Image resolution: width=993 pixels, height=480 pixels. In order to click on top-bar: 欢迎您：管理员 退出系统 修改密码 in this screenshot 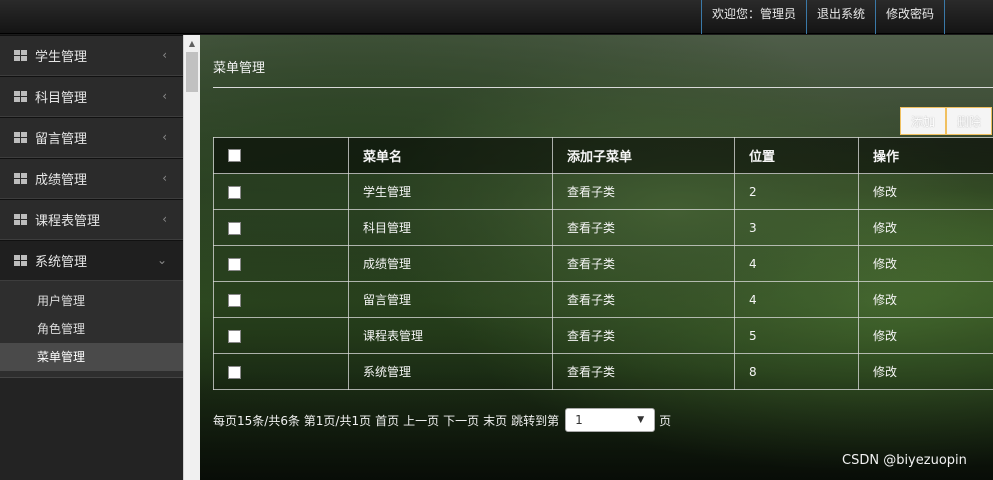, I will do `click(496, 17)`.